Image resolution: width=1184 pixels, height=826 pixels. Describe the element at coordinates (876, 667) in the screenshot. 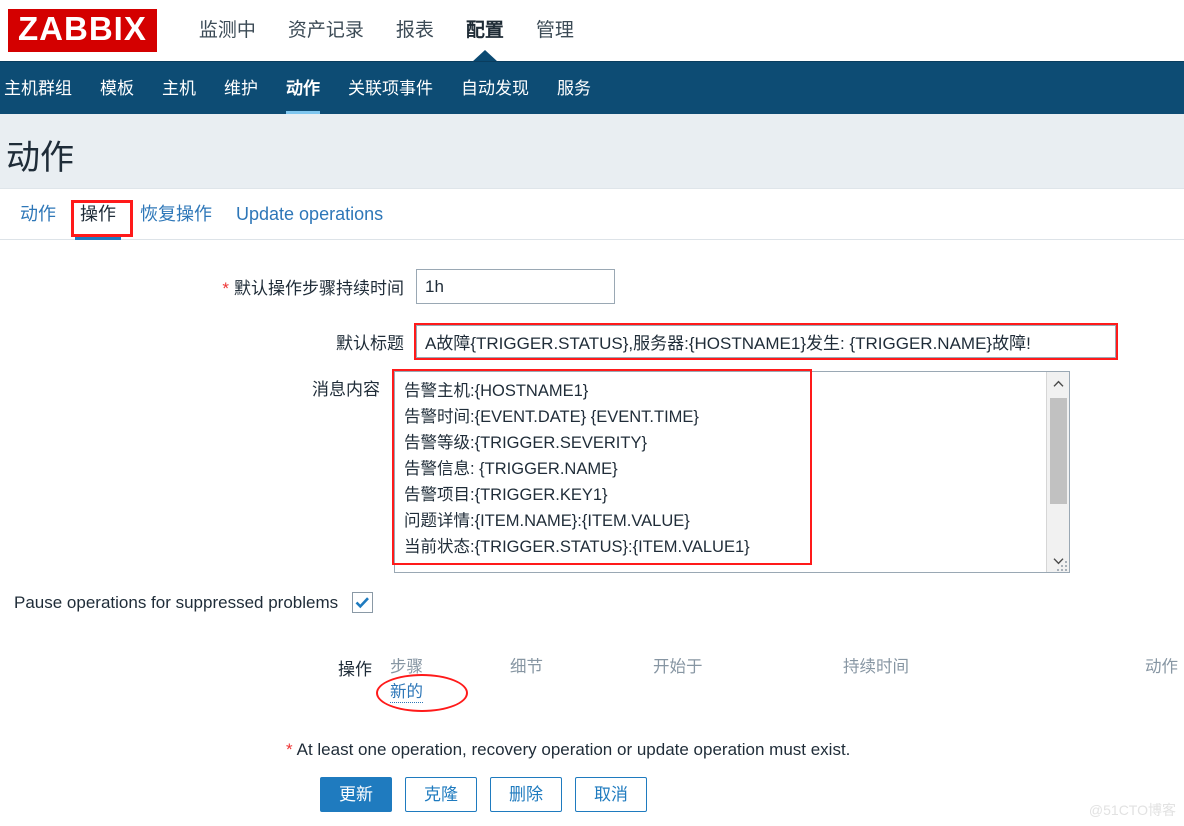

I see `column-header-duration: 持续时间` at that location.